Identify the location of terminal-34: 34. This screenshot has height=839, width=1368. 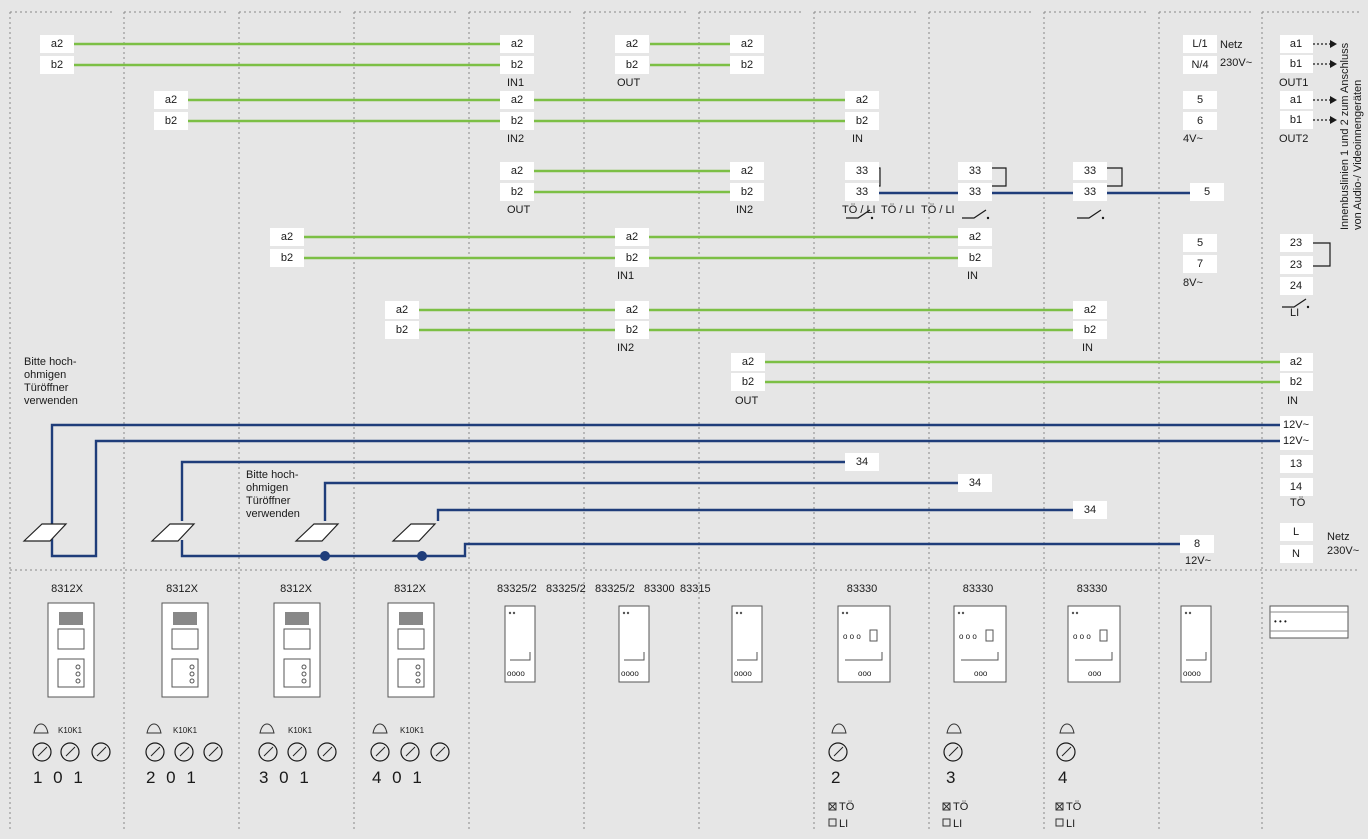
(1090, 510).